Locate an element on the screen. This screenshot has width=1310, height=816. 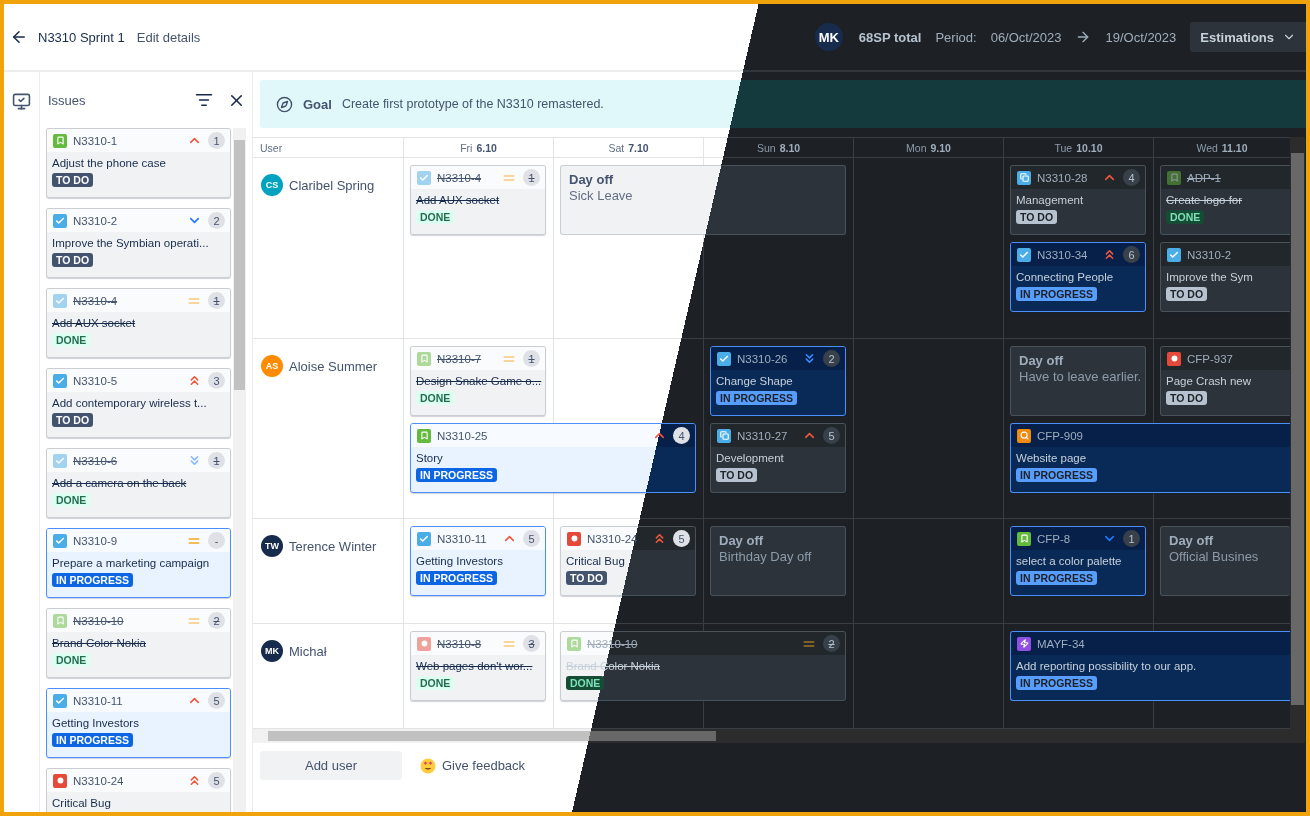
issue-key: N3310-11 is located at coordinates (462, 538).